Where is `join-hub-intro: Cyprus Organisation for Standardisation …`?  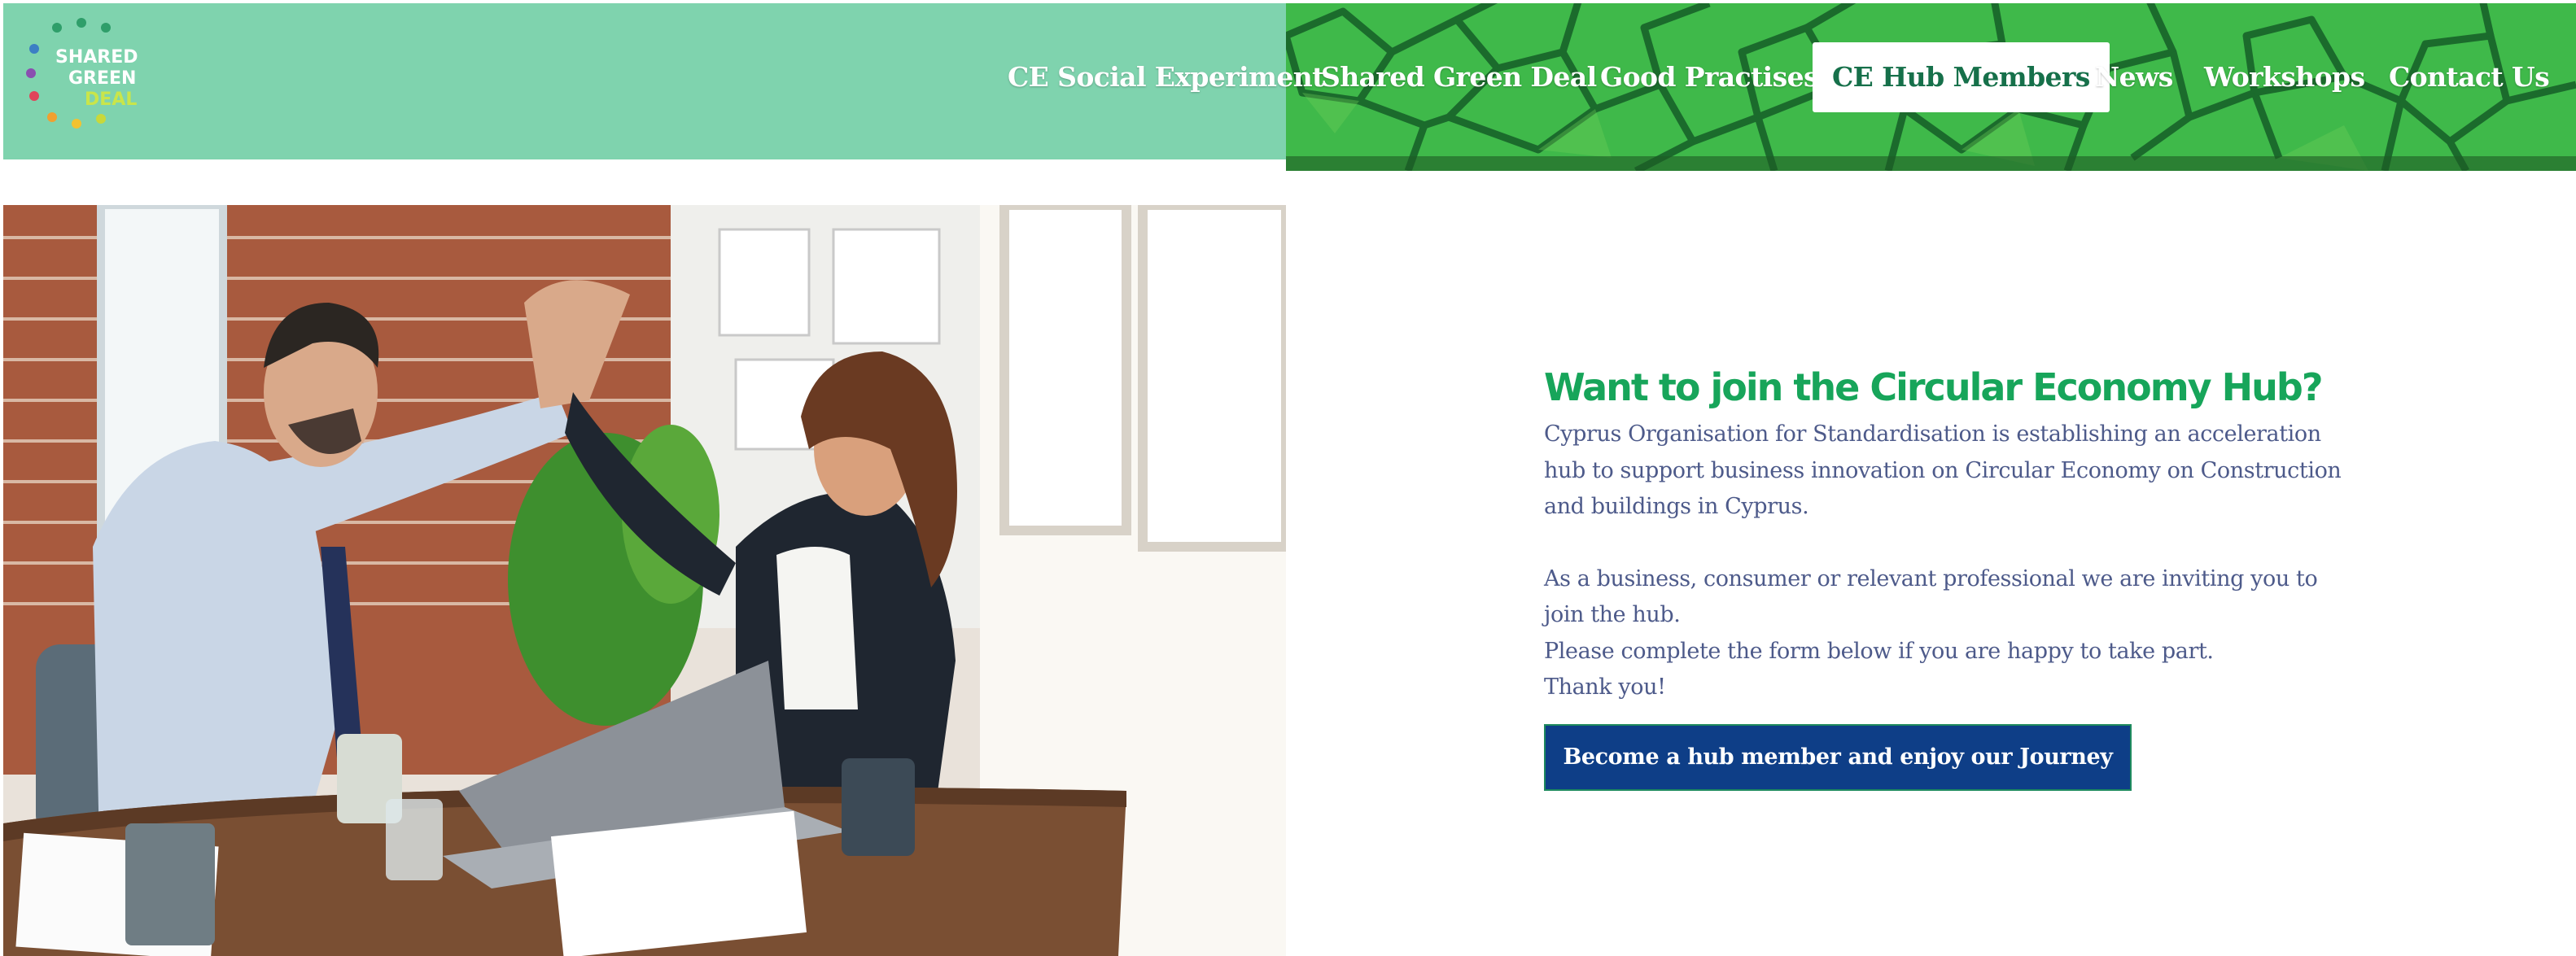
join-hub-intro: Cyprus Organisation for Standardisation … is located at coordinates (1943, 470).